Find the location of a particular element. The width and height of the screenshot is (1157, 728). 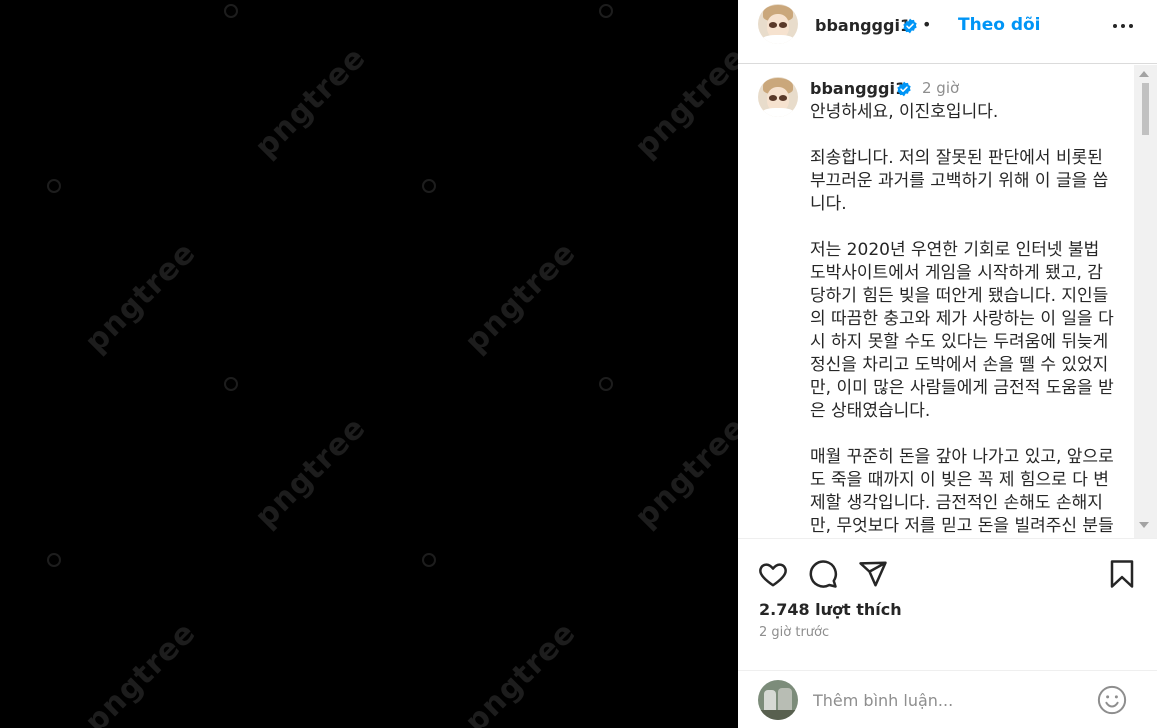

more-icon is located at coordinates (1123, 26).